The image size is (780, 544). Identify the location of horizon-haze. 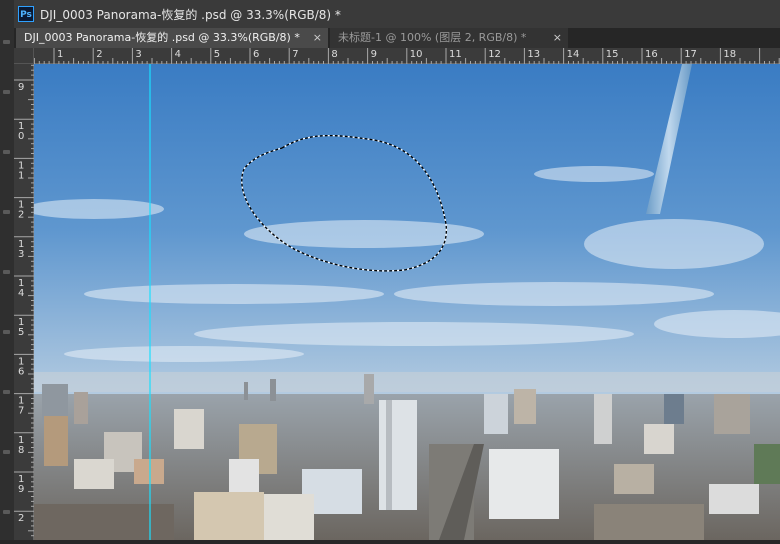
(407, 382).